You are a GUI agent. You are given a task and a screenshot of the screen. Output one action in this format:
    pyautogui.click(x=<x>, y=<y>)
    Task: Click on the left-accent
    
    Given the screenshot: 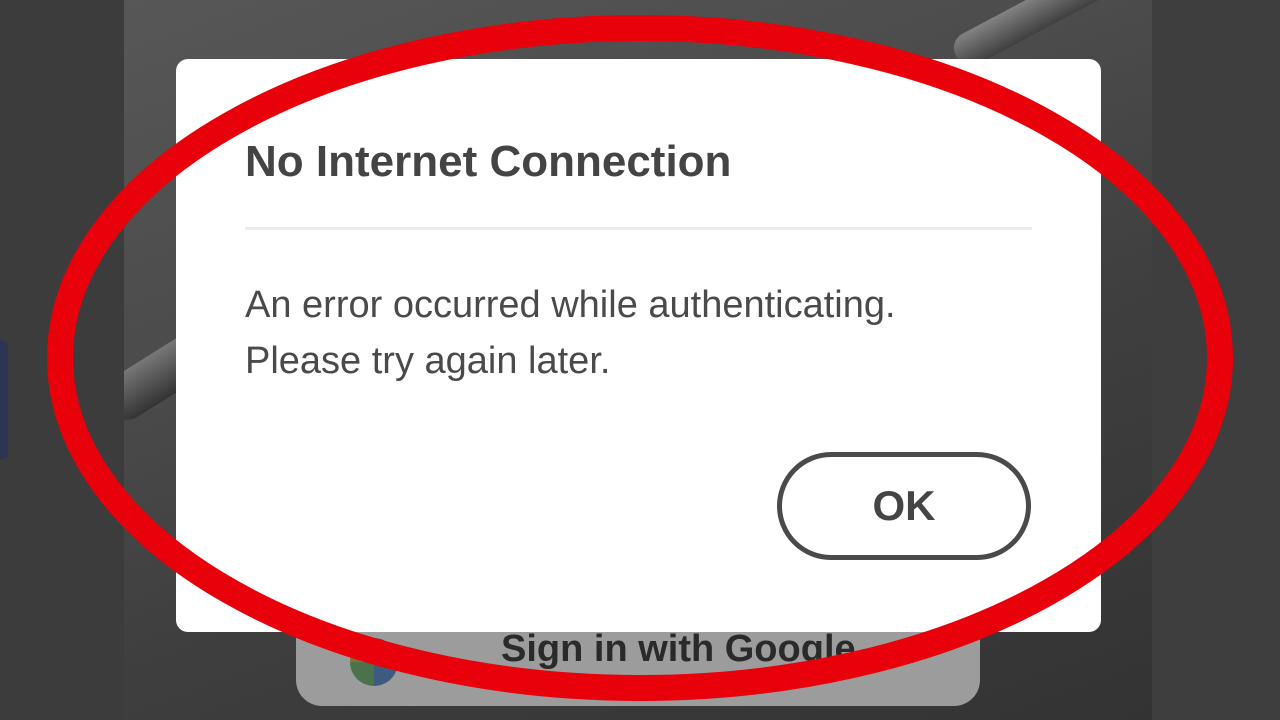 What is the action you would take?
    pyautogui.click(x=4, y=400)
    